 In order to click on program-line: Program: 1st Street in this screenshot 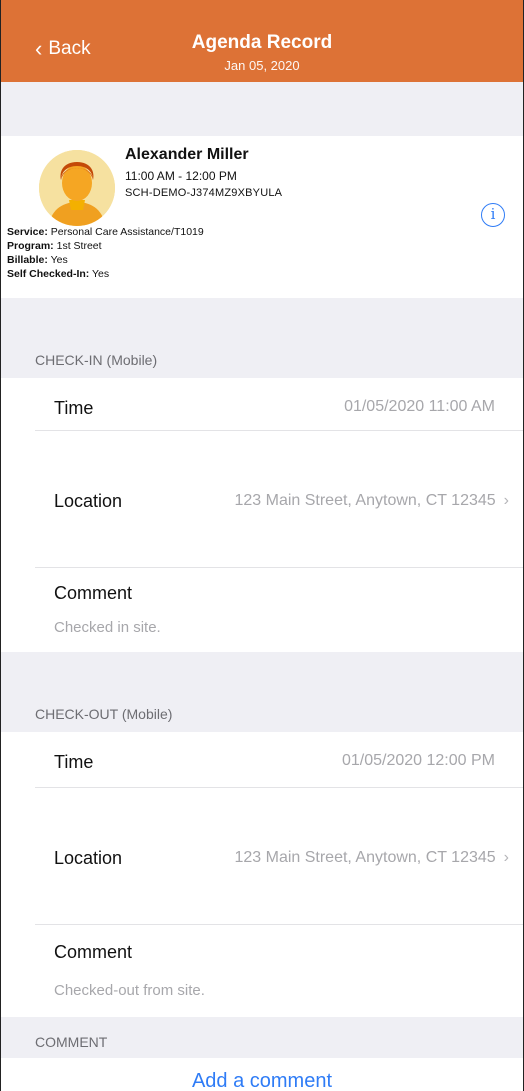, I will do `click(54, 246)`.